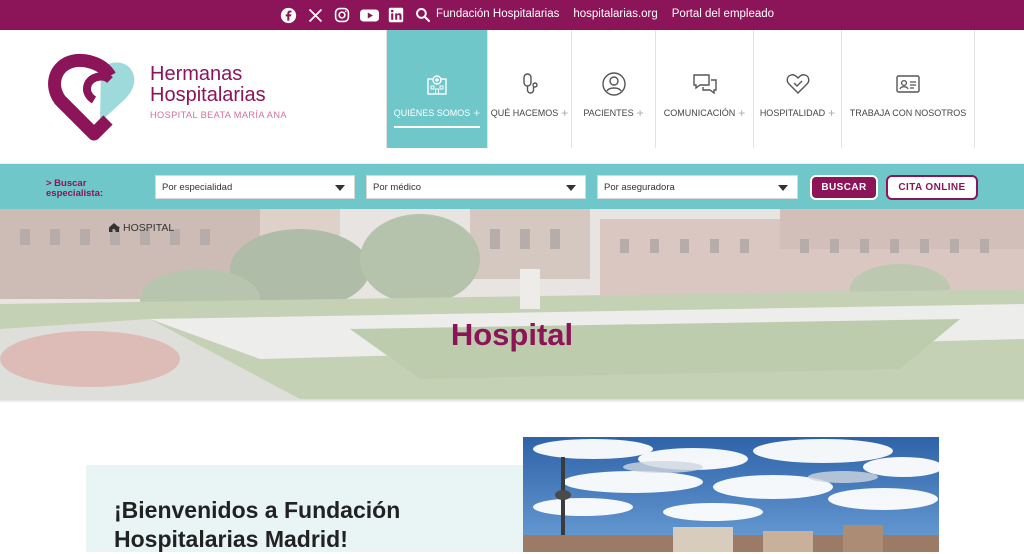 This screenshot has height=554, width=1024. I want to click on link-fundacion: Fundación Hospitalarias, so click(497, 14).